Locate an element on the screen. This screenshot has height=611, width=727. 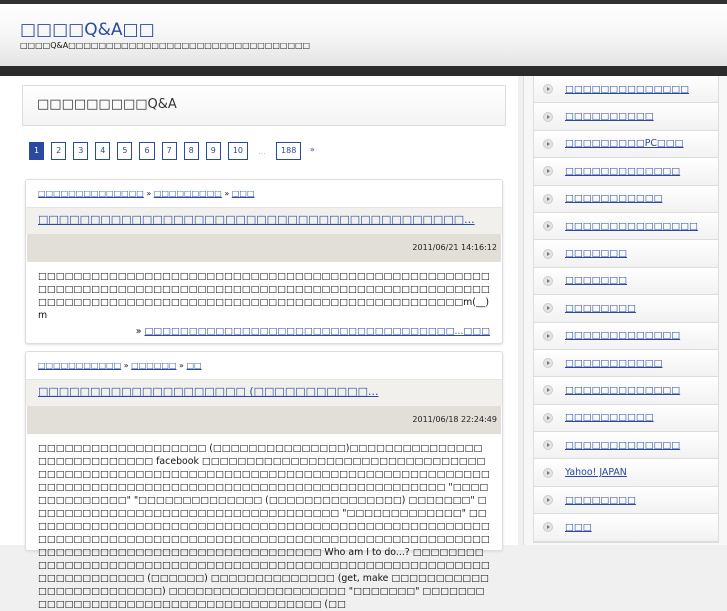
breadcrumb-link: □□□□□□□□□□□□□□ is located at coordinates (91, 193).